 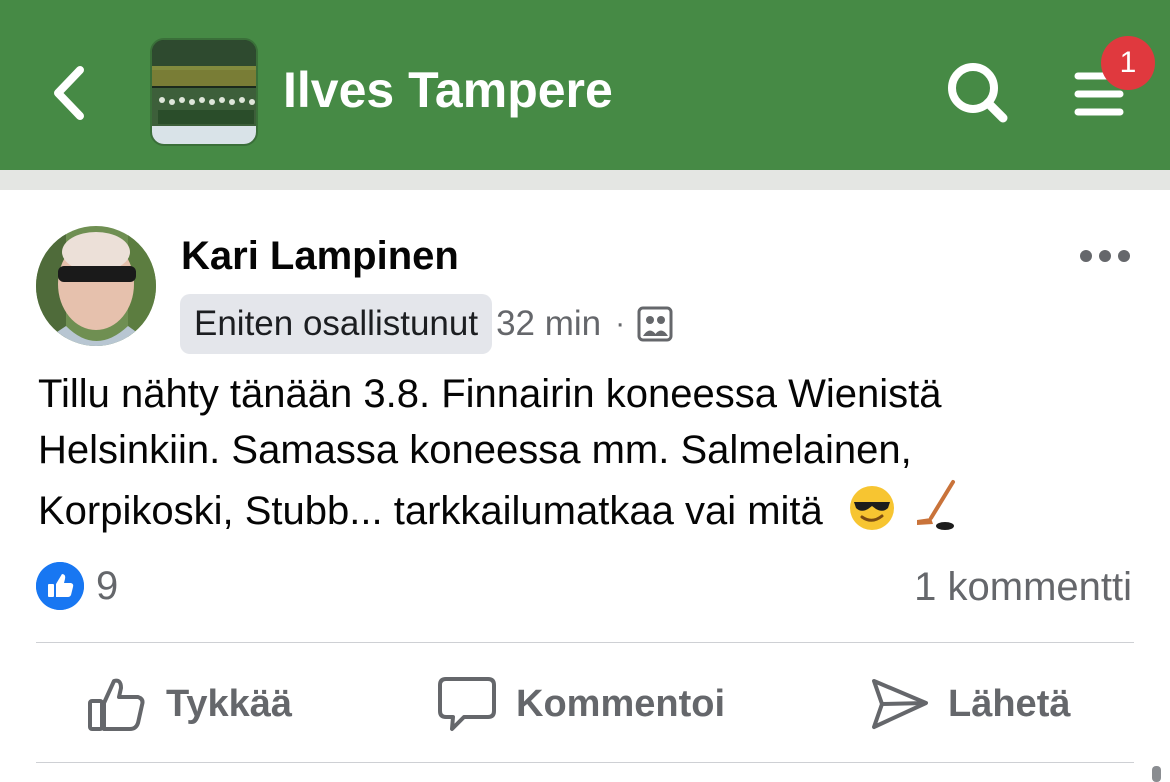 I want to click on like-button: Tykkää, so click(x=189, y=704).